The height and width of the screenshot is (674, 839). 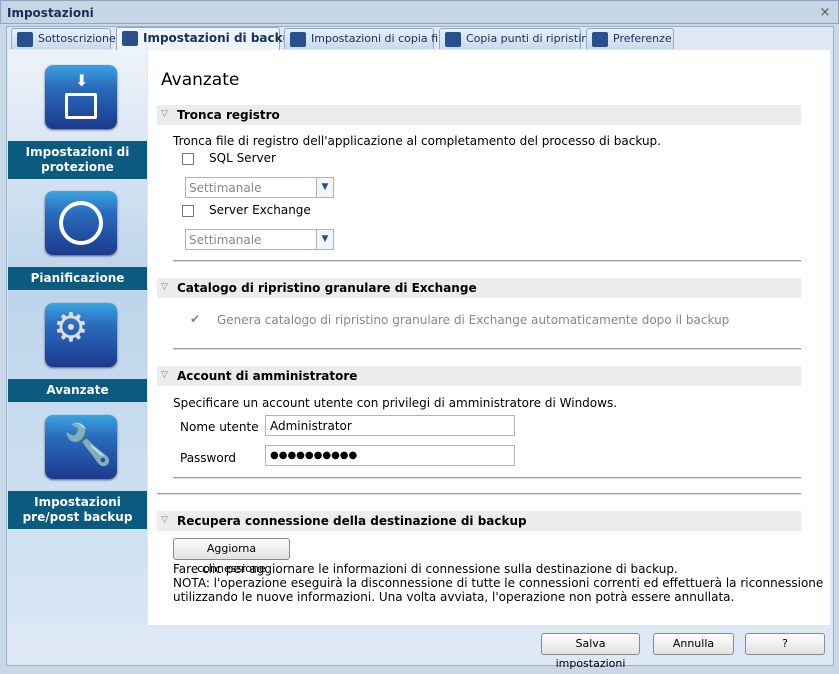 What do you see at coordinates (693, 644) in the screenshot?
I see `cancel-button: Annulla` at bounding box center [693, 644].